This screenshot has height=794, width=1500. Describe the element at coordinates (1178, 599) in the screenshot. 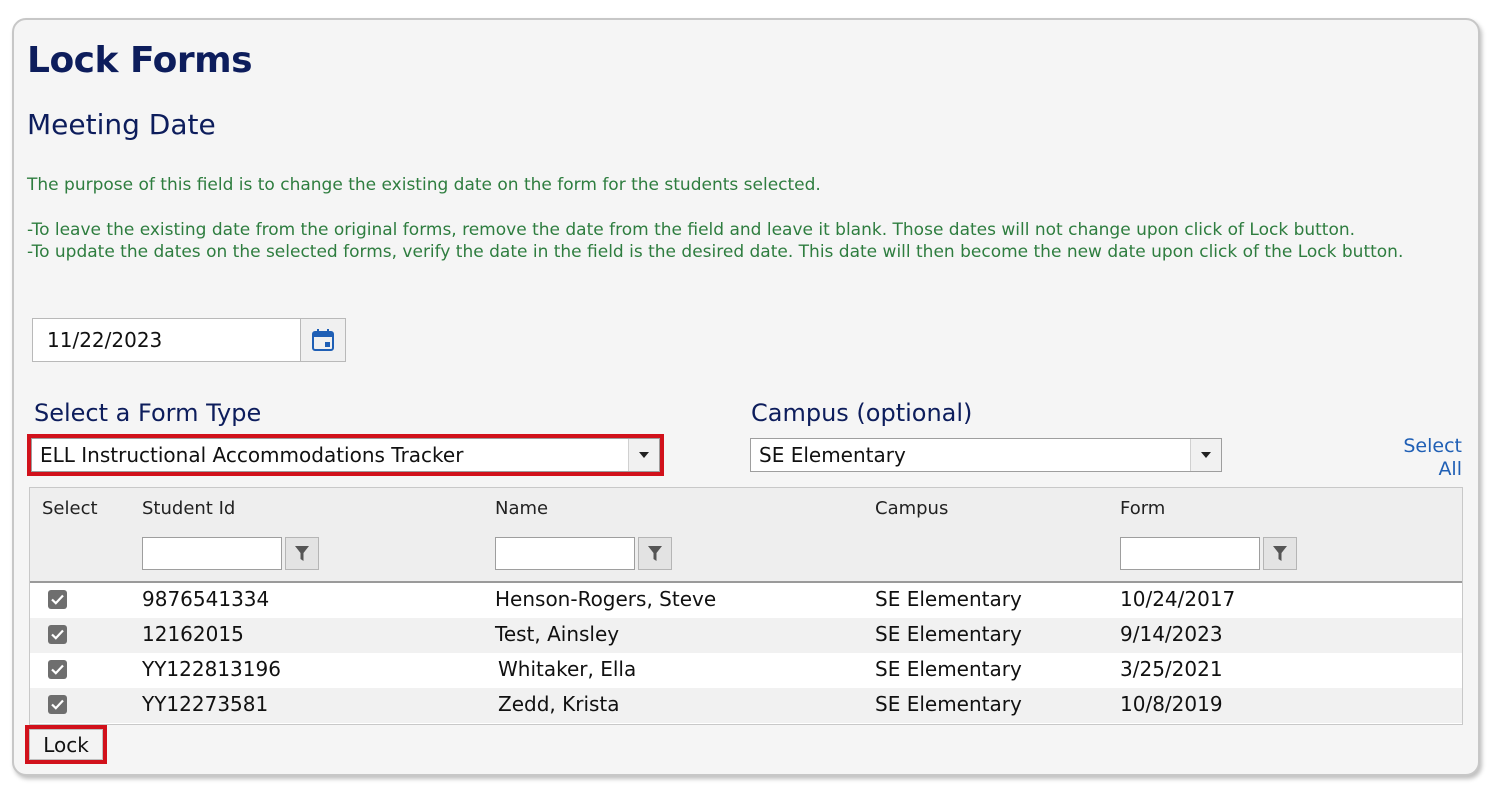

I see `cell-form: 10/24/2017` at that location.